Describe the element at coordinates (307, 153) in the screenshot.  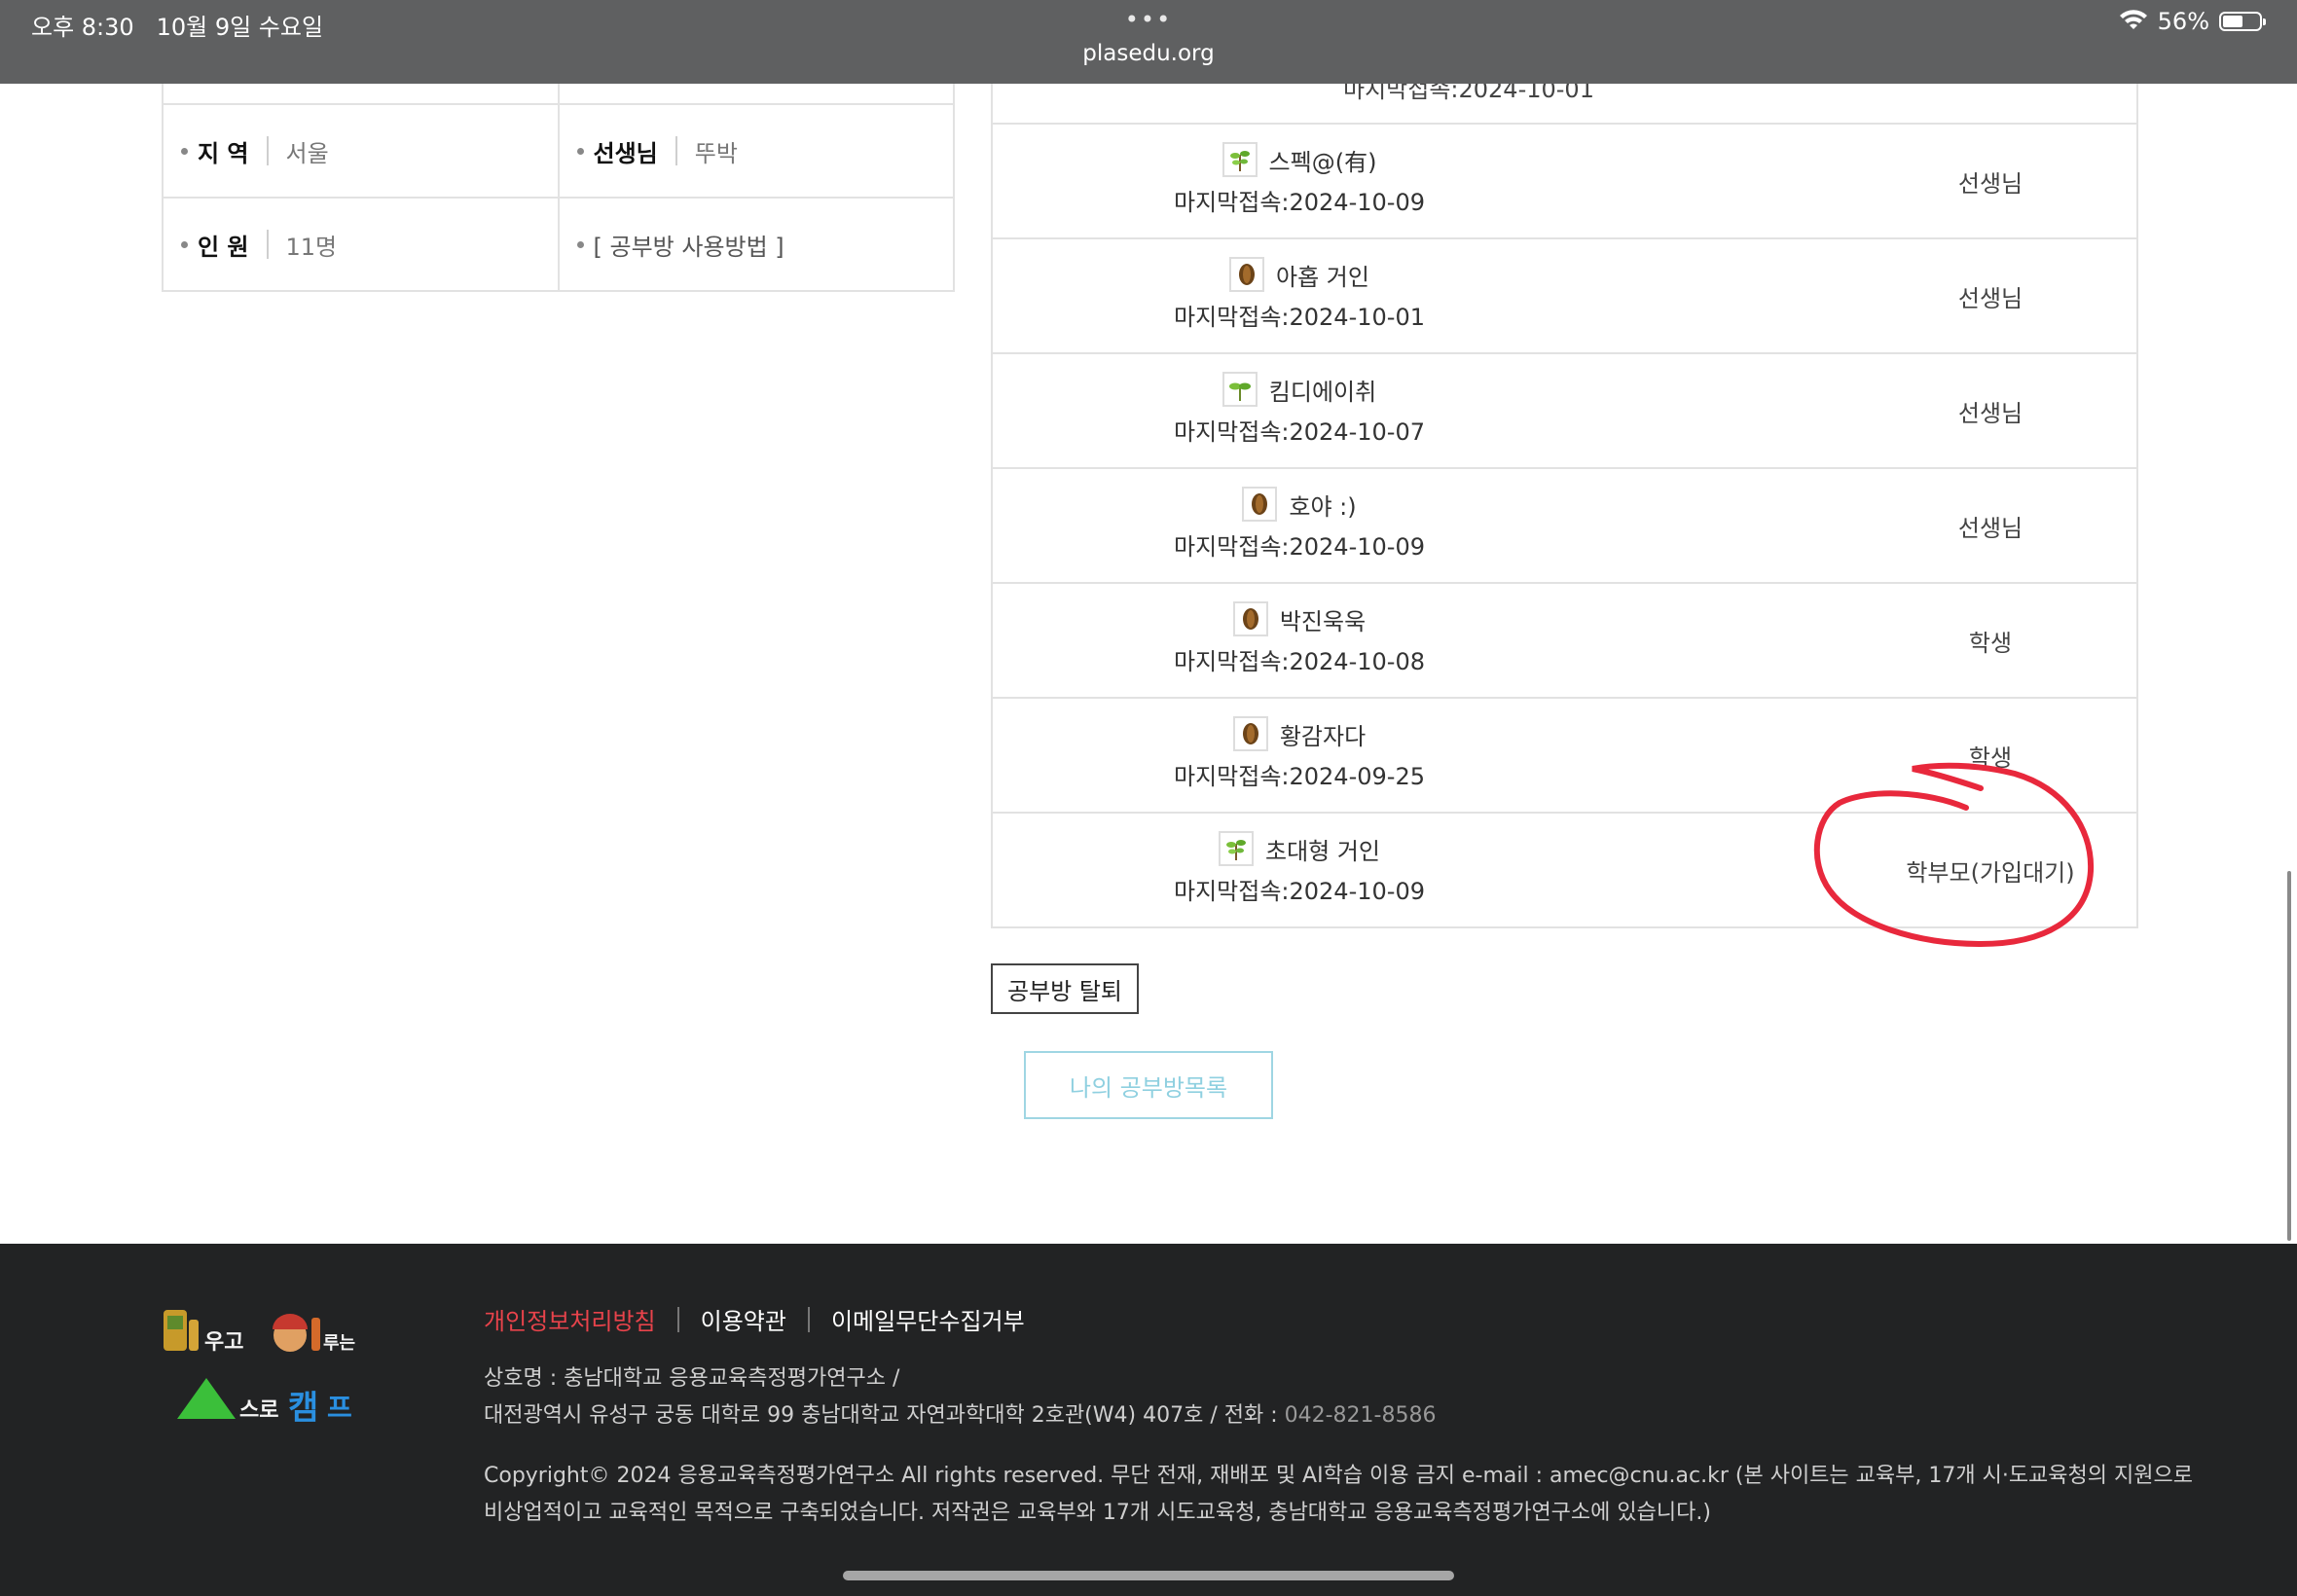
I see `region-value: 서울` at that location.